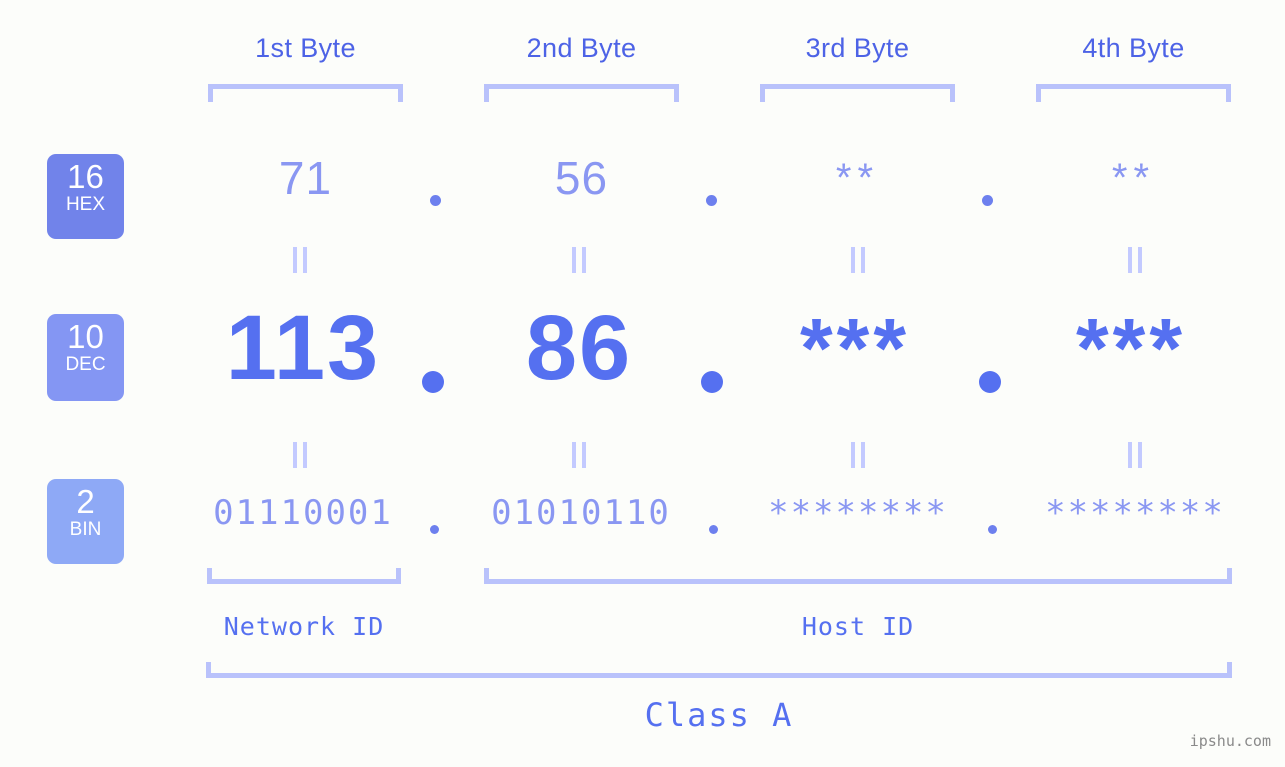 This screenshot has width=1285, height=767. Describe the element at coordinates (303, 513) in the screenshot. I see `bin-byte-value-1: 01110001` at that location.